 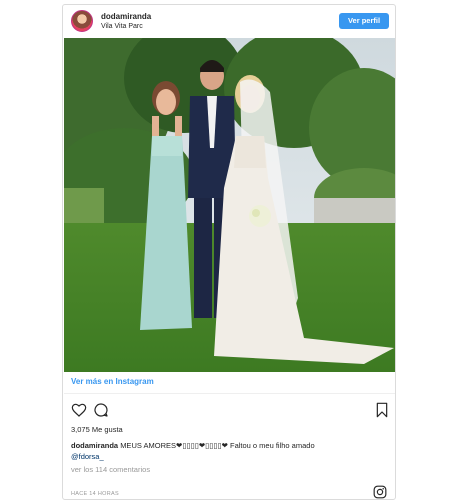 What do you see at coordinates (97, 429) in the screenshot?
I see `likes-count: 3,075 Me gusta` at bounding box center [97, 429].